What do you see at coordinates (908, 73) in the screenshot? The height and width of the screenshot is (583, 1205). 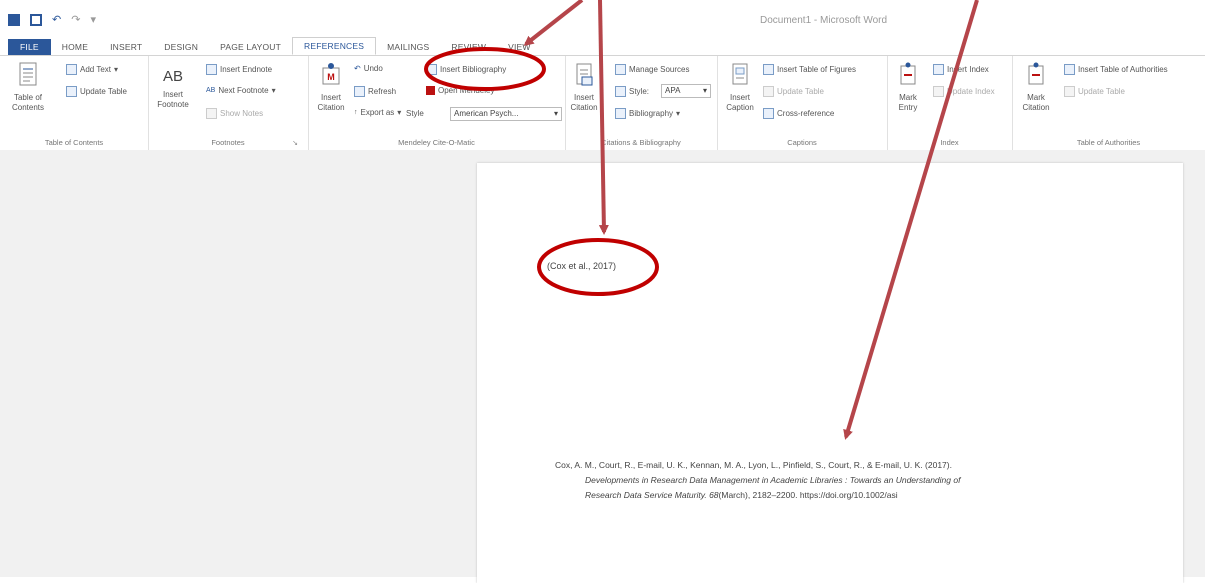 I see `mark-entry-icon` at bounding box center [908, 73].